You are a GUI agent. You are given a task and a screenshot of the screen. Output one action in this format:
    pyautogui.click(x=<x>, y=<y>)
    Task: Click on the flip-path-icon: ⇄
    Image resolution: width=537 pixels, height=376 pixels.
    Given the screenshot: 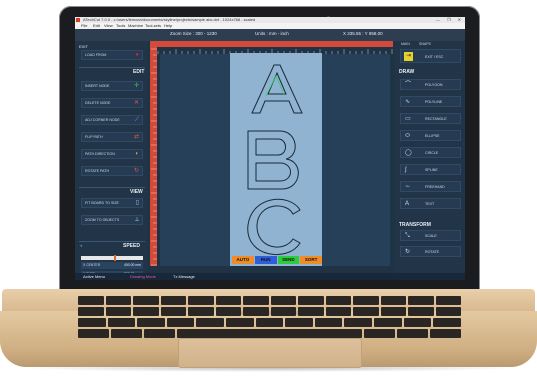 What is the action you would take?
    pyautogui.click(x=136, y=137)
    